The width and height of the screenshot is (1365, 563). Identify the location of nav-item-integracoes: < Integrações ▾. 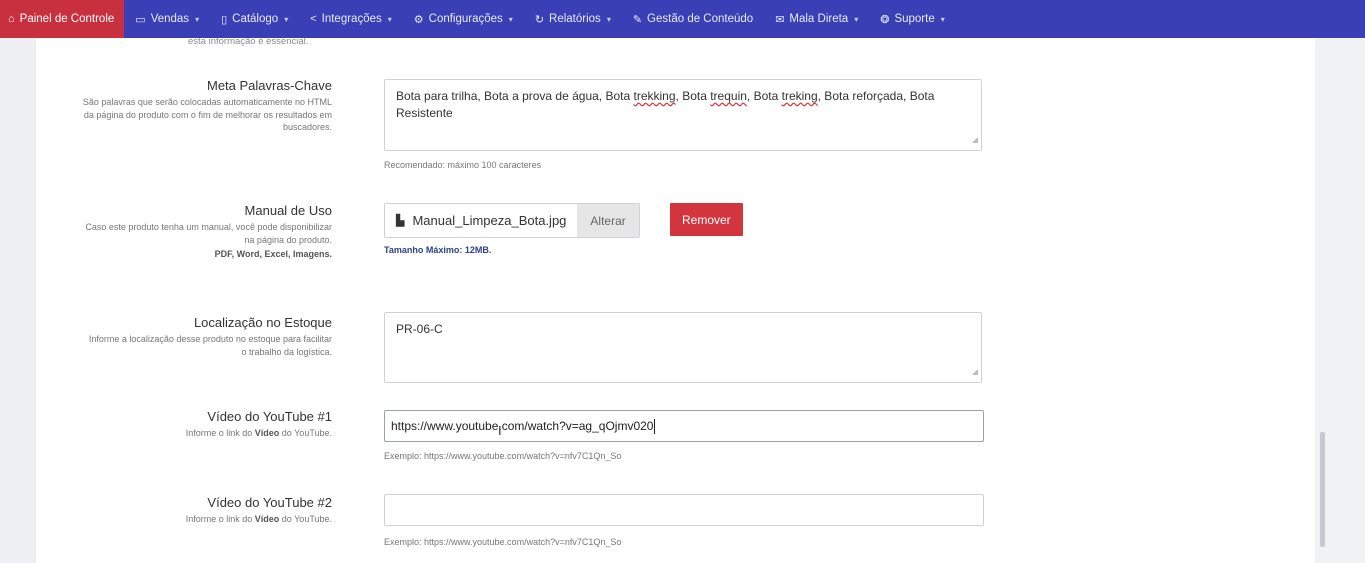
(351, 19).